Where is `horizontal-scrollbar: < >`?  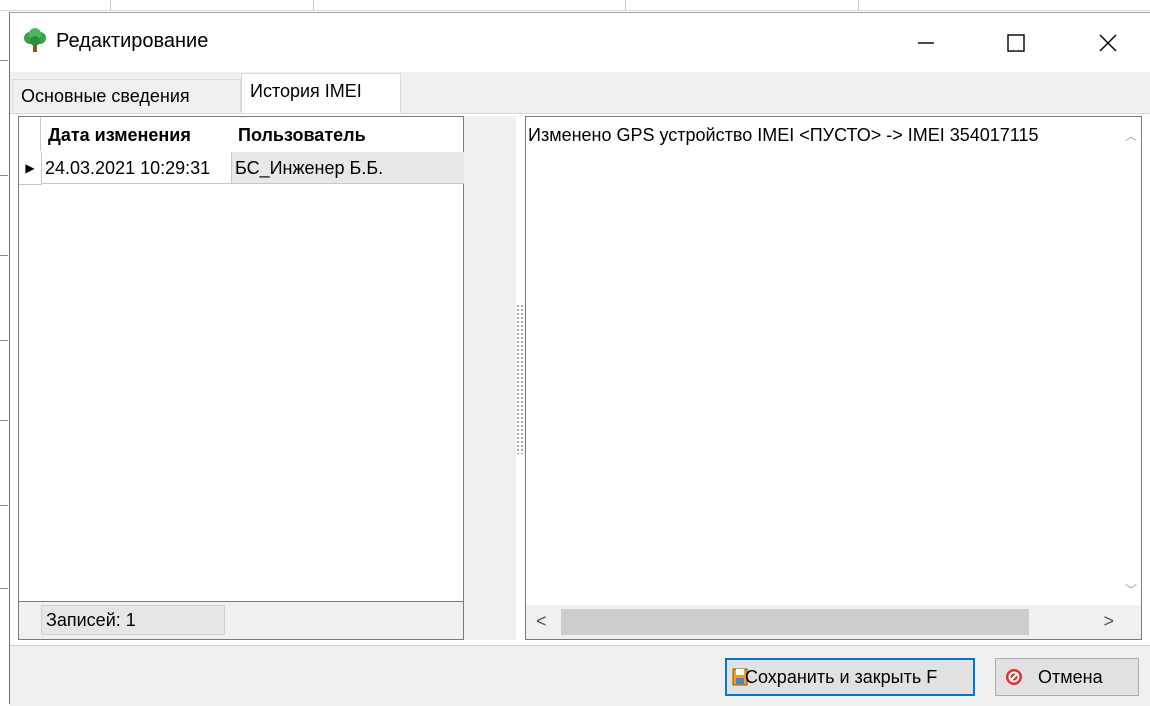
horizontal-scrollbar: < > is located at coordinates (823, 622).